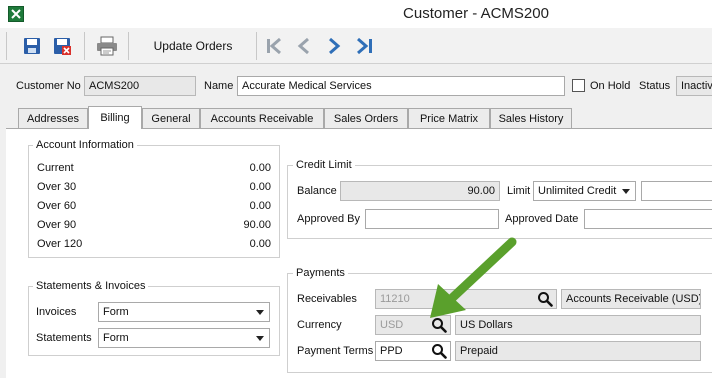 The image size is (712, 378). Describe the element at coordinates (648, 219) in the screenshot. I see `approved-date-field` at that location.